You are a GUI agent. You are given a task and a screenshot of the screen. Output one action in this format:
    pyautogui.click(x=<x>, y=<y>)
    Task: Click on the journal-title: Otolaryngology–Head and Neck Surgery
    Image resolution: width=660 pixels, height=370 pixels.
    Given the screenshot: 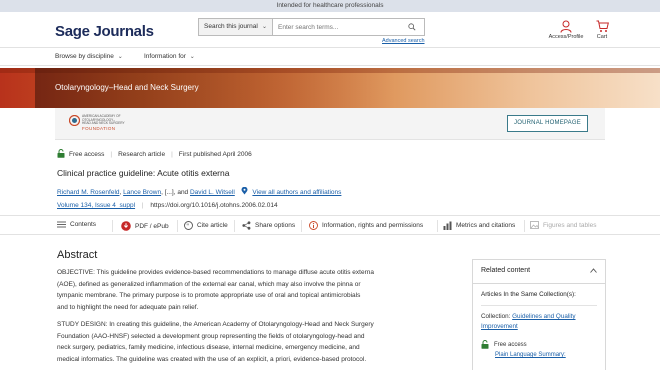 What is the action you would take?
    pyautogui.click(x=127, y=87)
    